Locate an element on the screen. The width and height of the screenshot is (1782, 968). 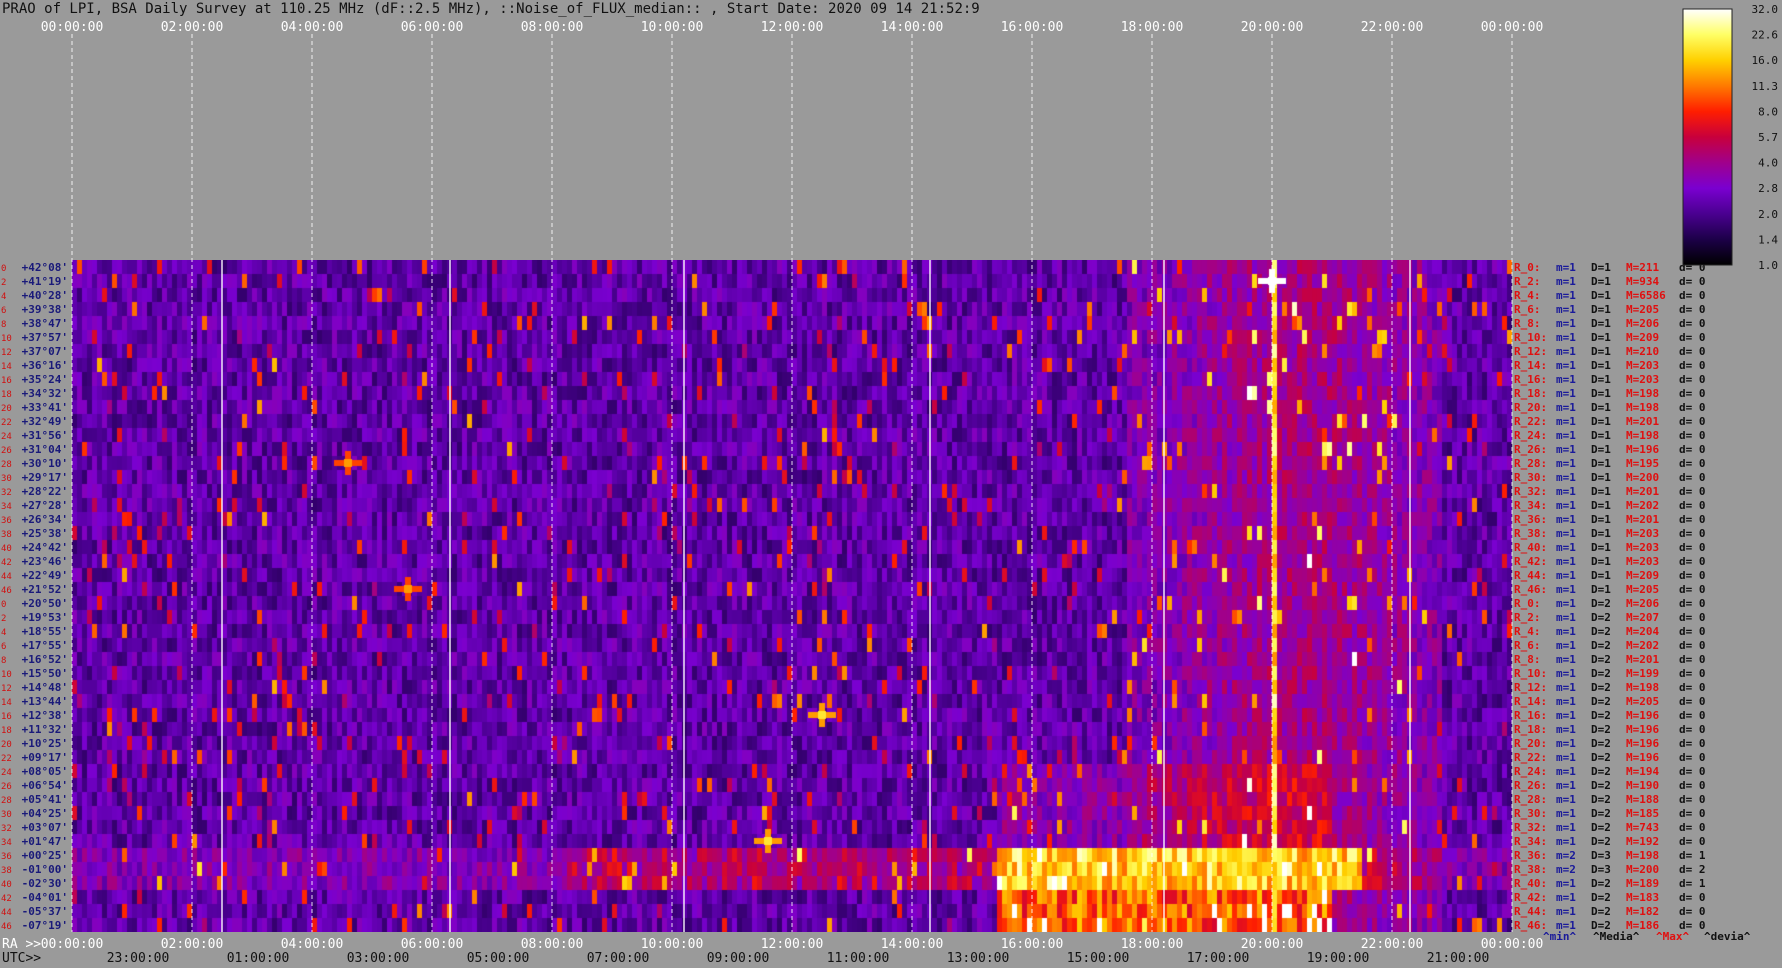
row-stat-0: R_22: is located at coordinates (1530, 757).